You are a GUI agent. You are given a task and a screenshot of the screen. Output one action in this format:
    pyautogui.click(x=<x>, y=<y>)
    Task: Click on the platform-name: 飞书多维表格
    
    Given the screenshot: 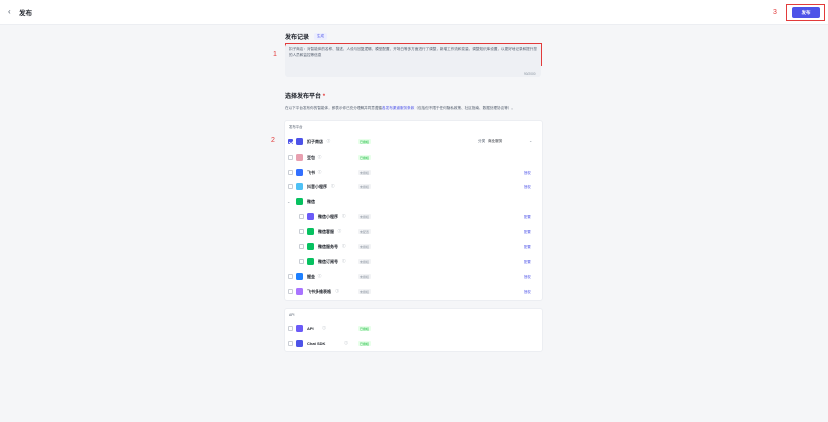 What is the action you would take?
    pyautogui.click(x=319, y=291)
    